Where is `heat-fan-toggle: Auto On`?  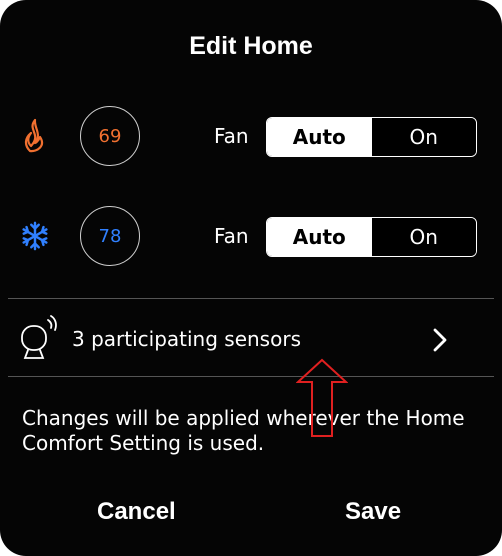 heat-fan-toggle: Auto On is located at coordinates (371, 137).